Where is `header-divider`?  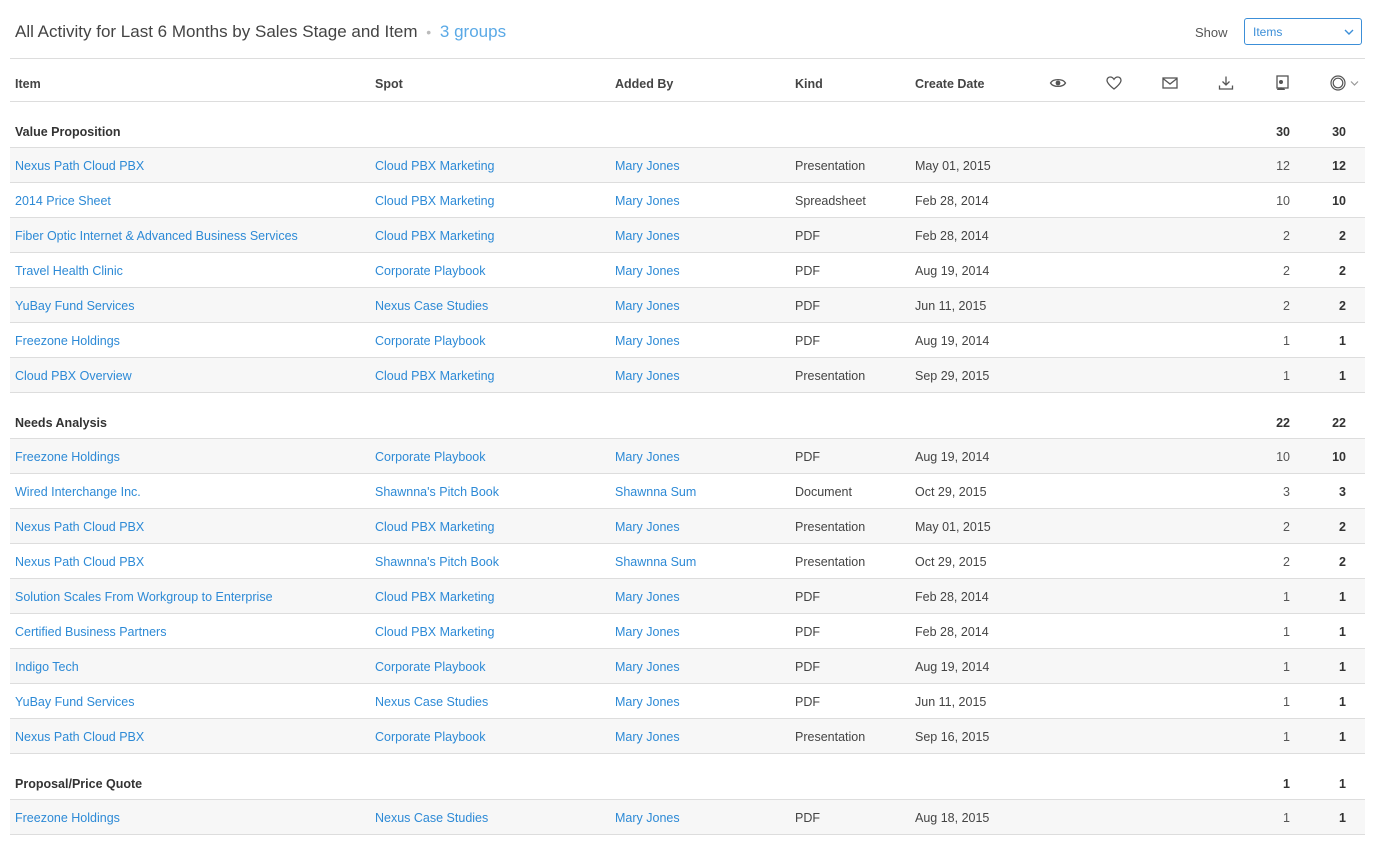 header-divider is located at coordinates (687, 58).